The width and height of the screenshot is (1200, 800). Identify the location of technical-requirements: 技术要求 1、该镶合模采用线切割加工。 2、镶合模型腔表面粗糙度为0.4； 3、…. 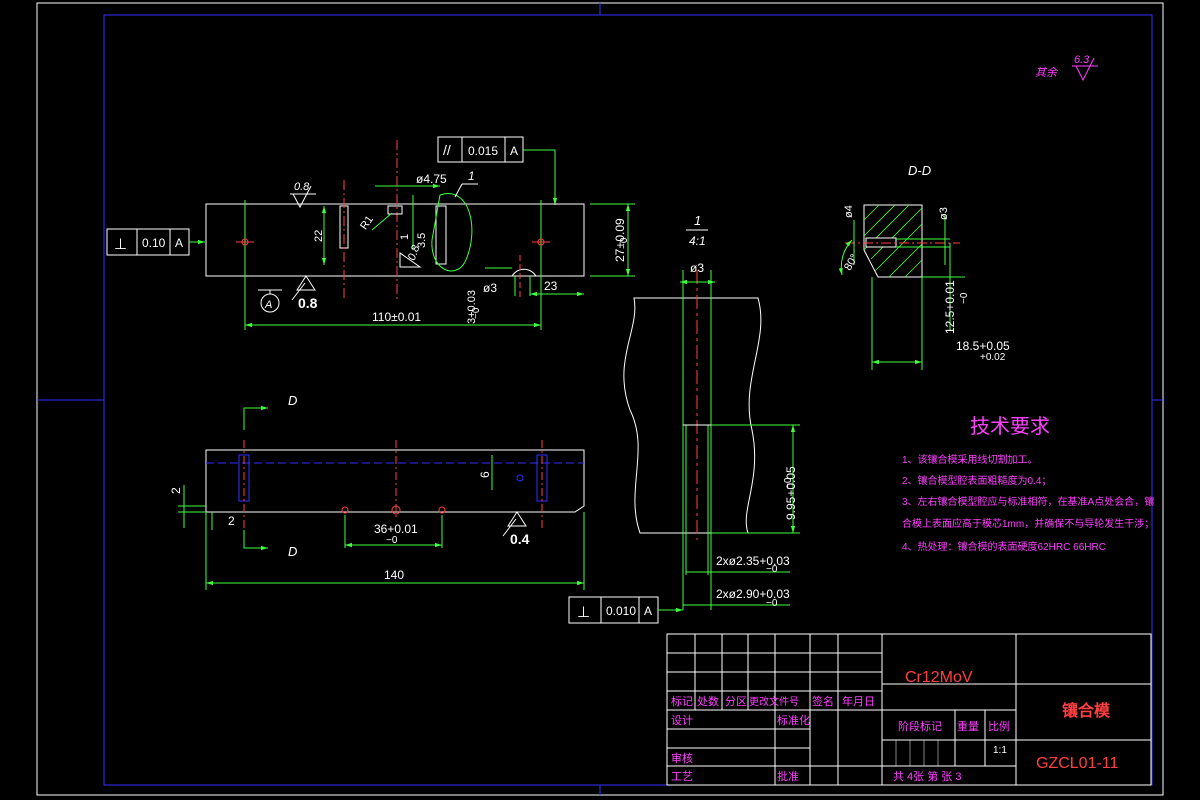
(1028, 484).